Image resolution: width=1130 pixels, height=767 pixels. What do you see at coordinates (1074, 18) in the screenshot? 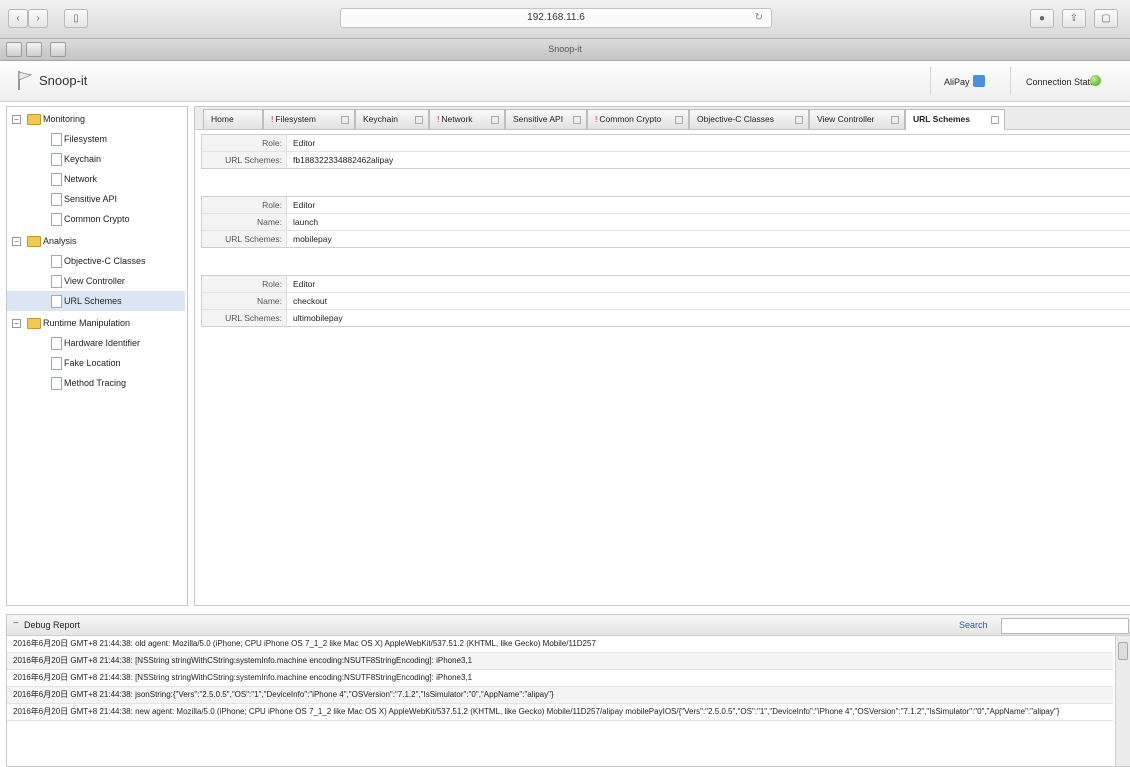
I see `share-button: ⇪` at bounding box center [1074, 18].